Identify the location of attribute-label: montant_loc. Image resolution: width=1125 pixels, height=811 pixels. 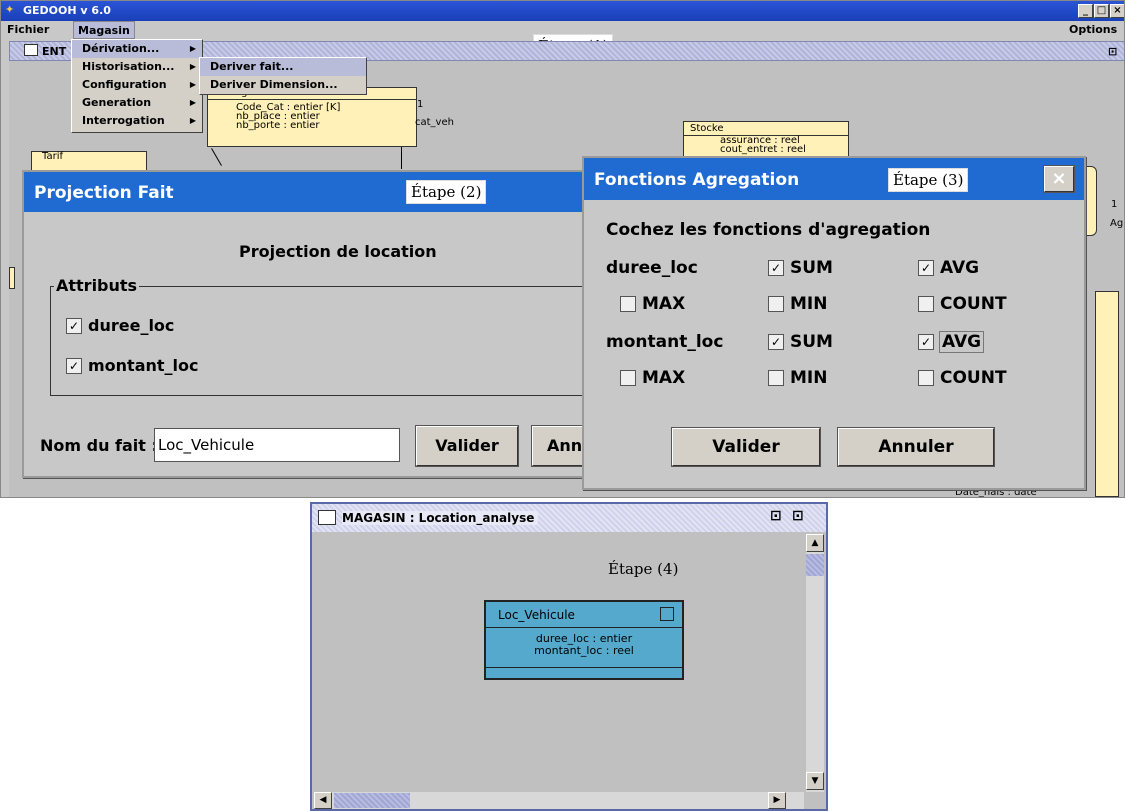
(143, 365).